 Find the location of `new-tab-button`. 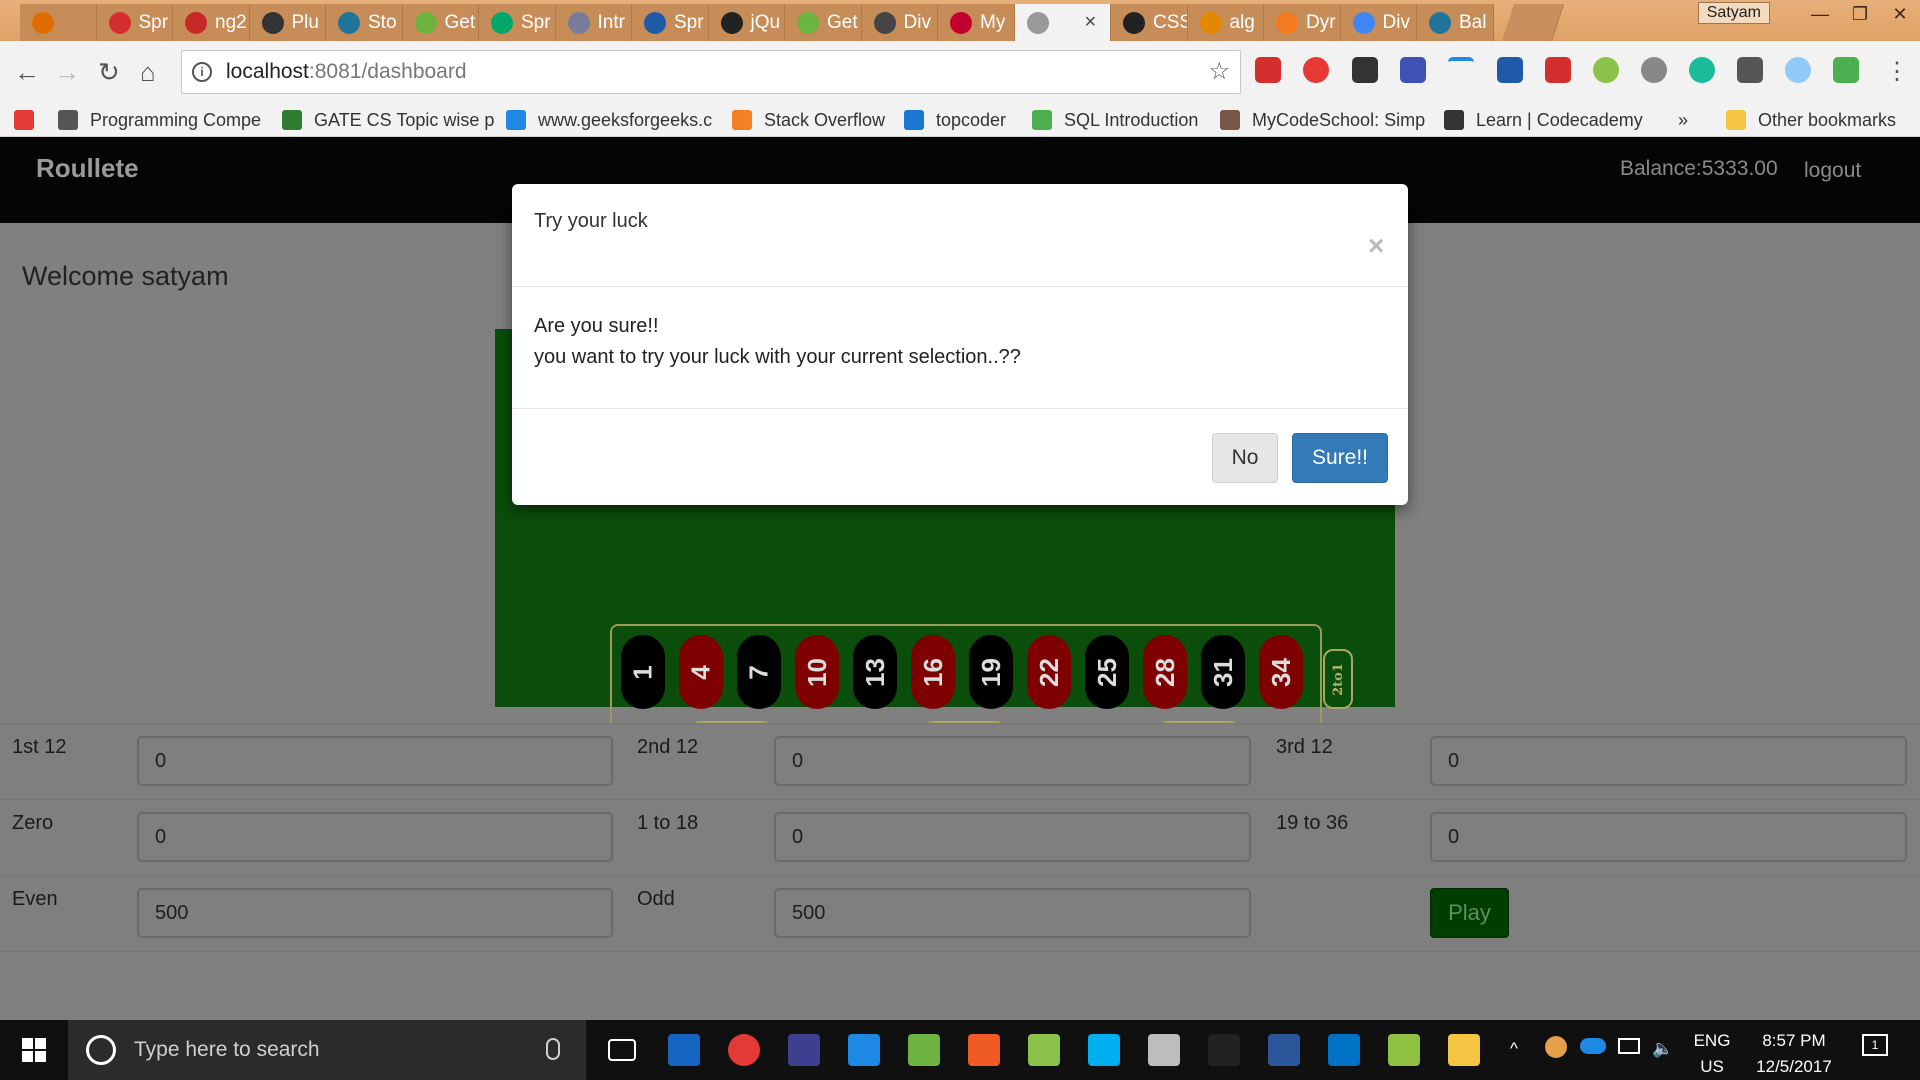

new-tab-button is located at coordinates (1532, 22).